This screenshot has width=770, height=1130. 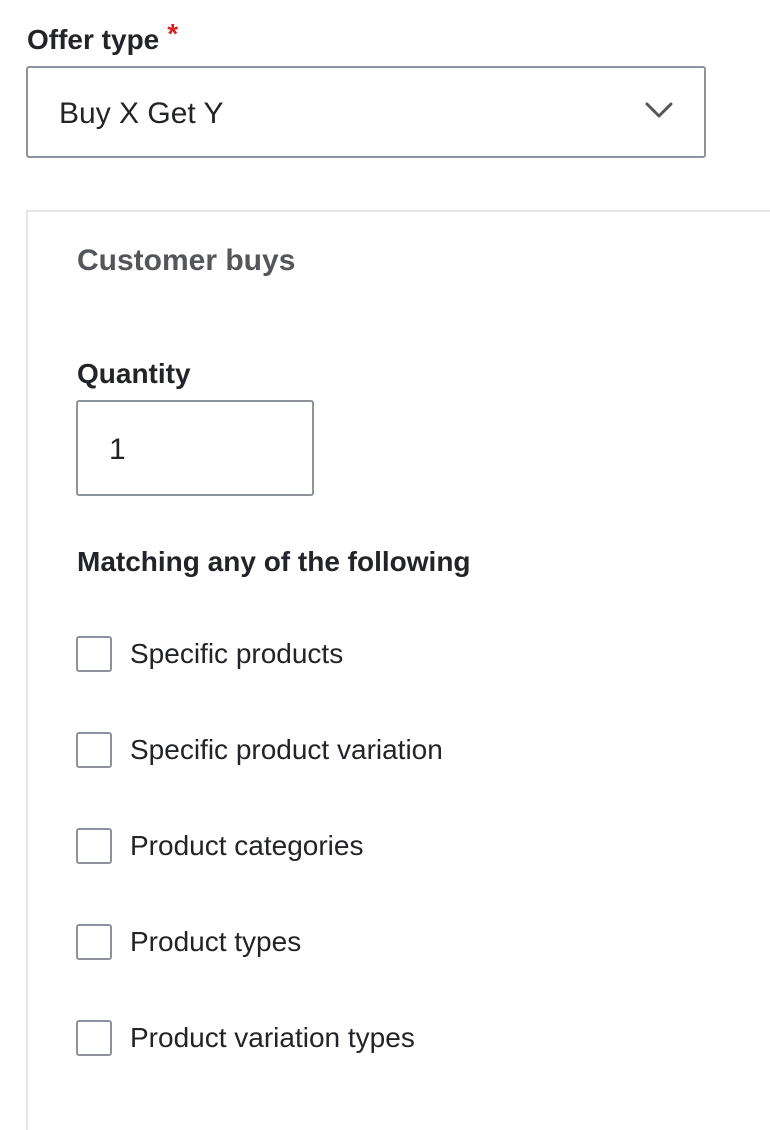 I want to click on checkbox-label: Product categories, so click(x=246, y=846).